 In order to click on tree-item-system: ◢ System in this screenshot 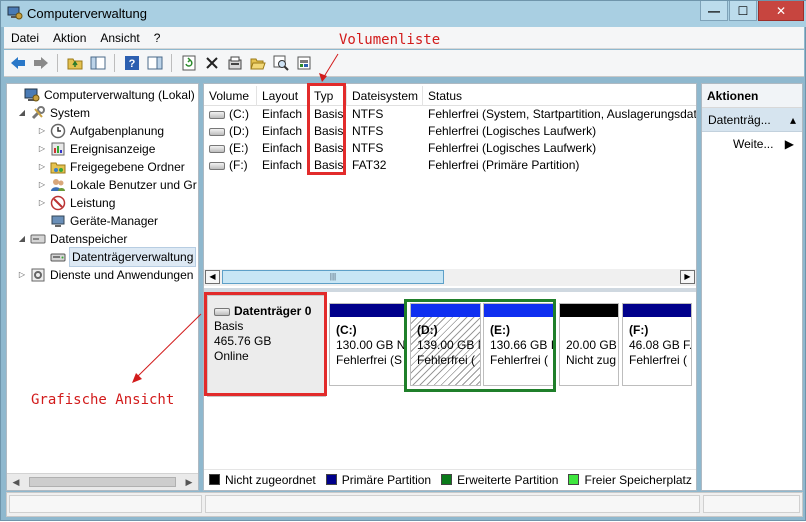, I will do `click(53, 113)`.